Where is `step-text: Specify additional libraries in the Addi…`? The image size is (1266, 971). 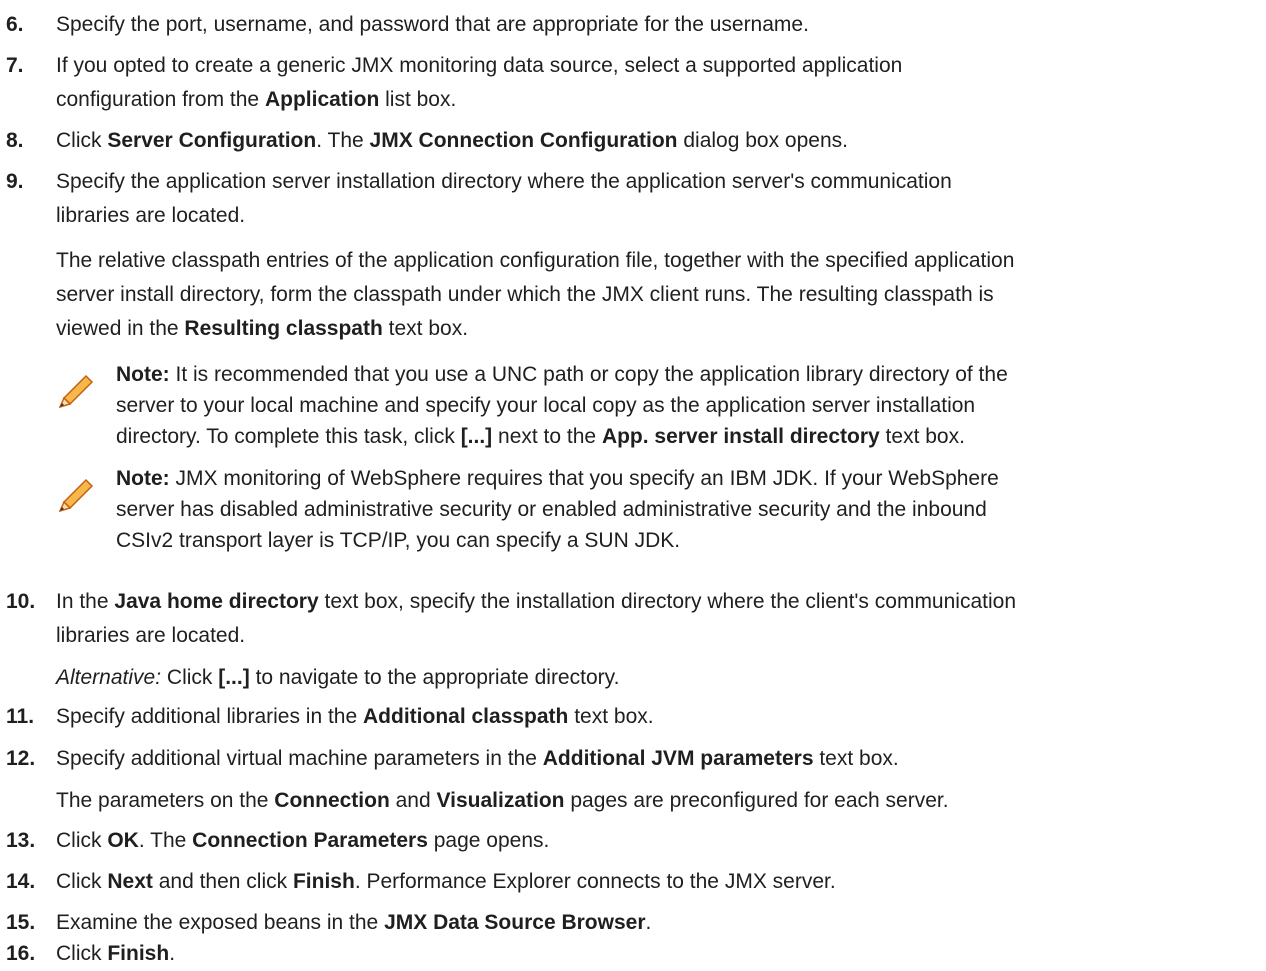
step-text: Specify additional libraries in the Addi… is located at coordinates (653, 717).